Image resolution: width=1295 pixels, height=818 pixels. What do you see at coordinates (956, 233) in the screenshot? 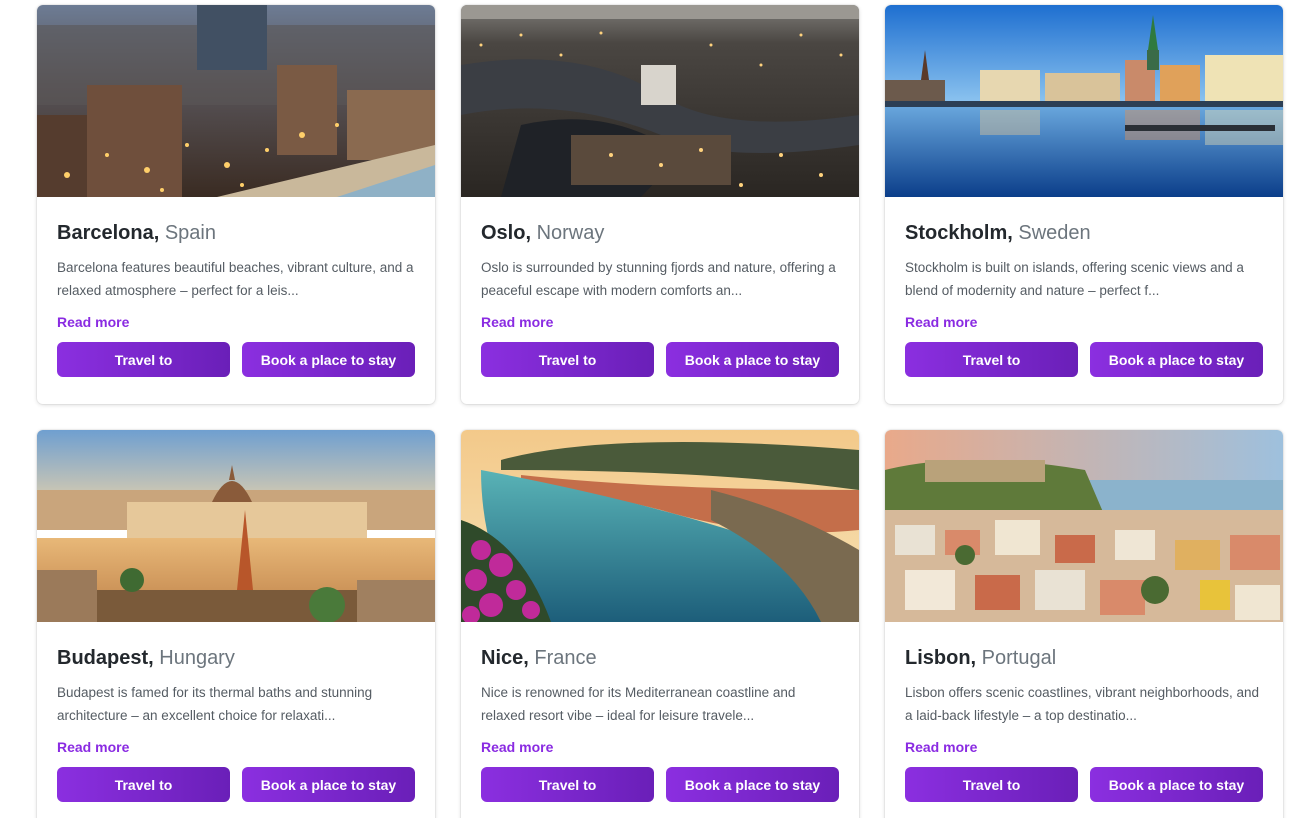
I see `city-name: Stockholm` at bounding box center [956, 233].